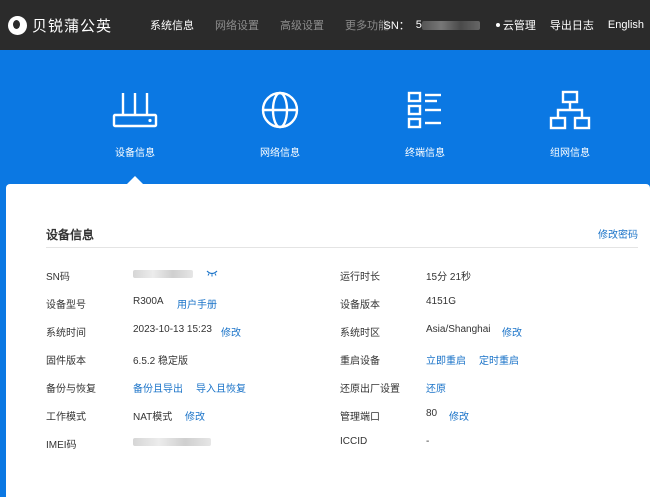  I want to click on timezone-label: 系统时区, so click(360, 333).